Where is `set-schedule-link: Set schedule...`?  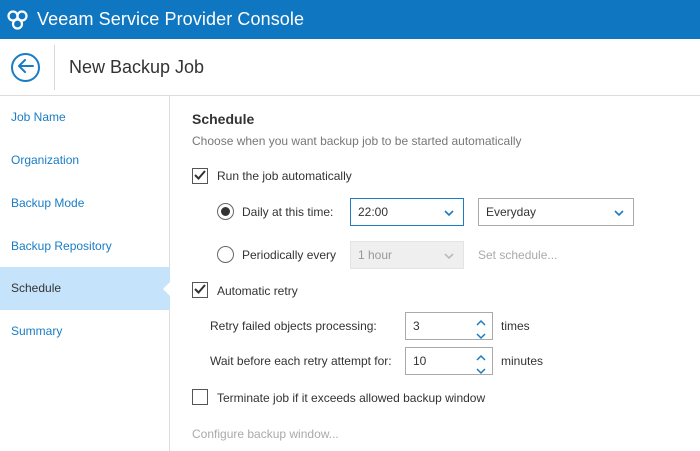 set-schedule-link: Set schedule... is located at coordinates (517, 255).